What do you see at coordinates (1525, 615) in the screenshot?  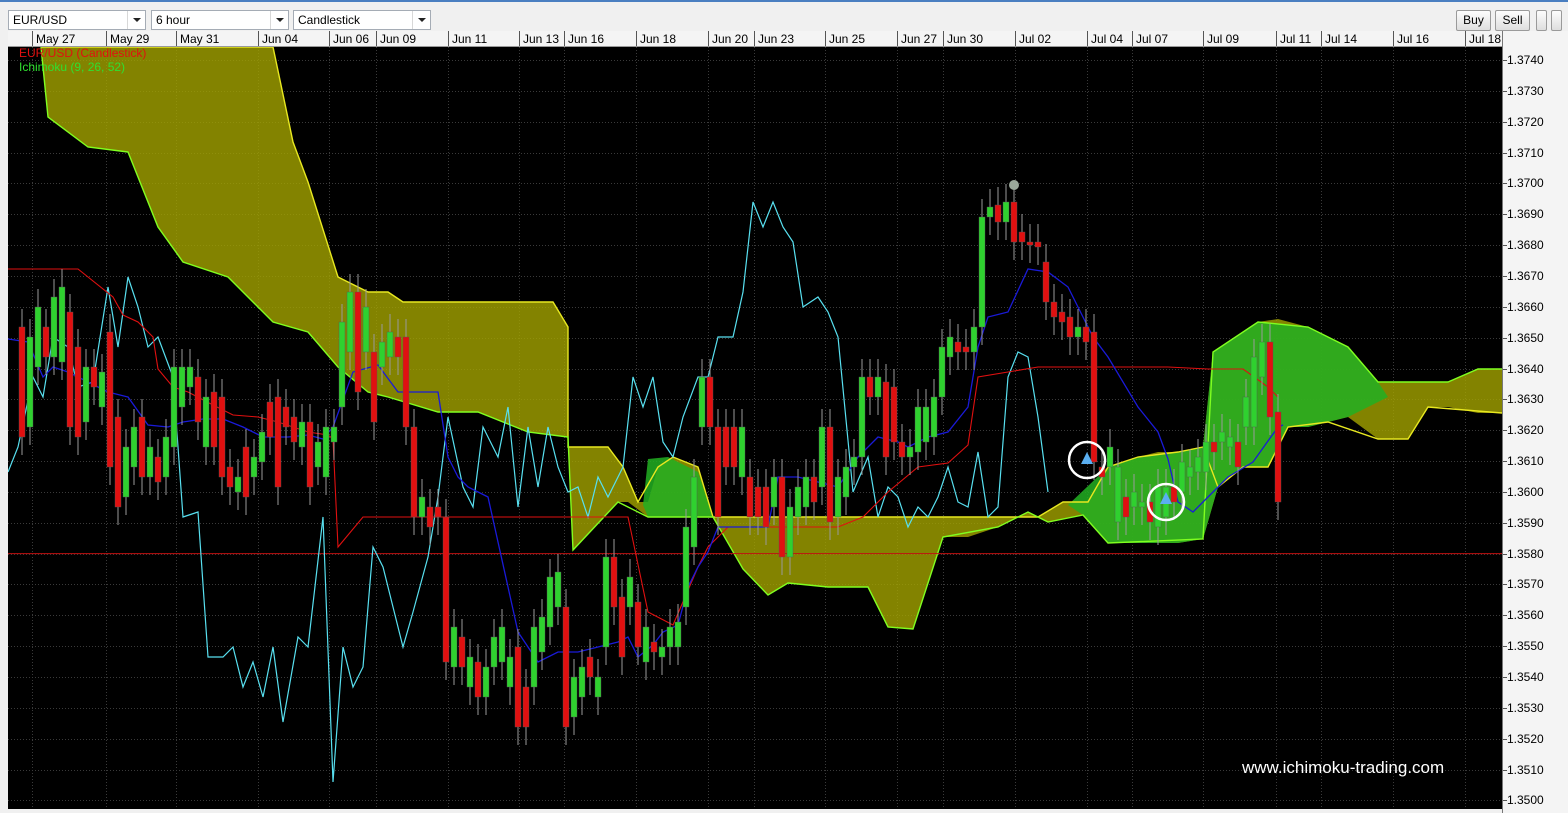 I see `price-tick-label: 1.3560` at bounding box center [1525, 615].